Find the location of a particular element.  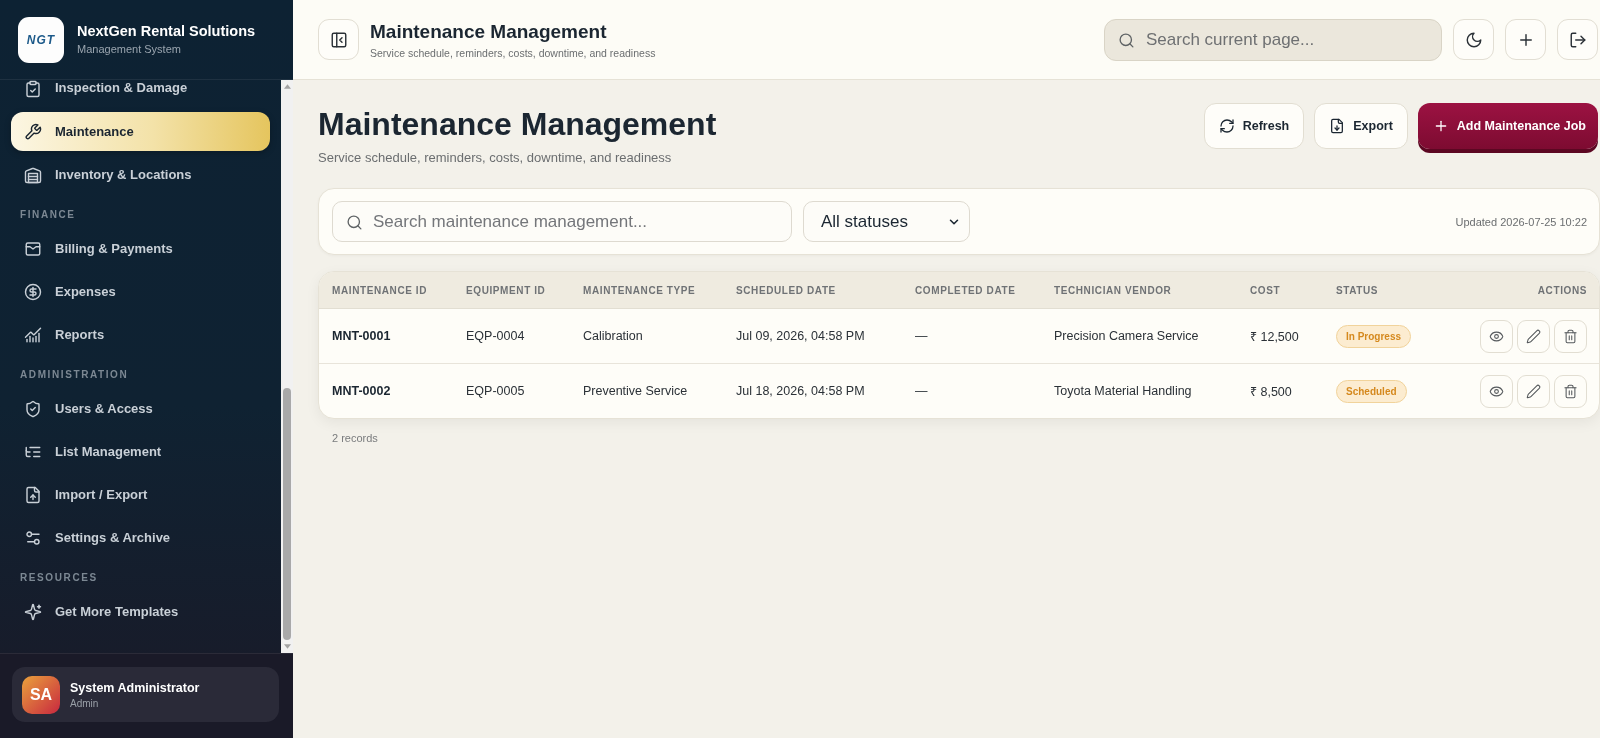

warehouse-icon is located at coordinates (33, 174).